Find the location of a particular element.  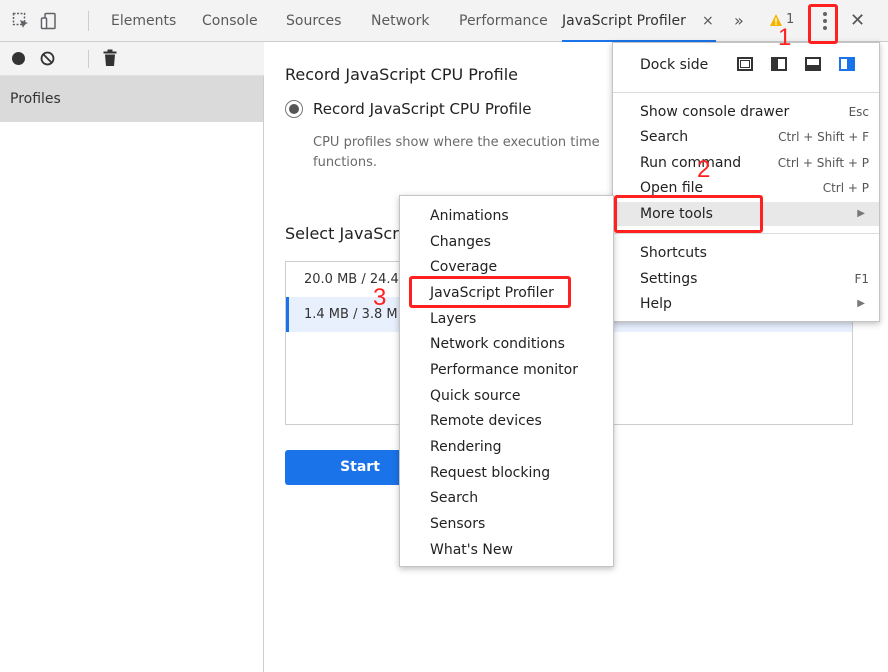

menu-item-label: Search is located at coordinates (664, 137).